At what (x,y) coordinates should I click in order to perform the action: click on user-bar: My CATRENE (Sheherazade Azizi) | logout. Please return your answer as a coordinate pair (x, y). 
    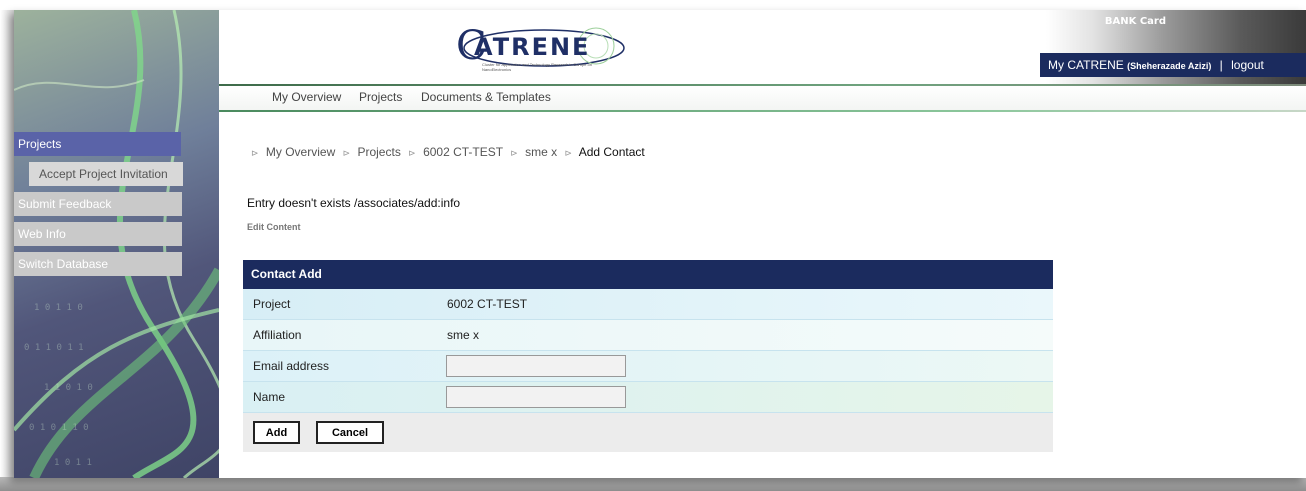
    Looking at the image, I should click on (1173, 65).